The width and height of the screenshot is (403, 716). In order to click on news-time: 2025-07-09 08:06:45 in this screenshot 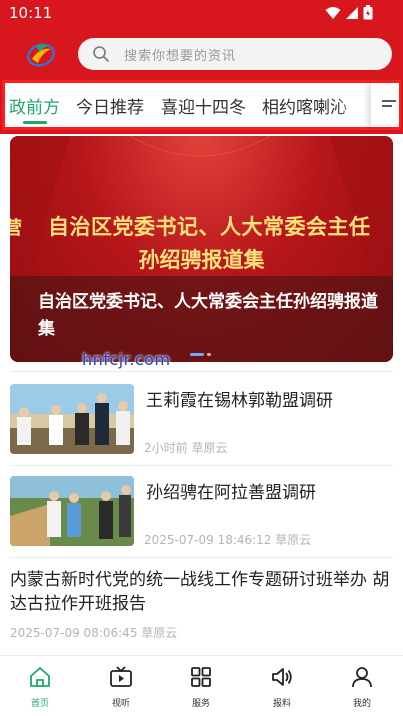, I will do `click(74, 633)`.